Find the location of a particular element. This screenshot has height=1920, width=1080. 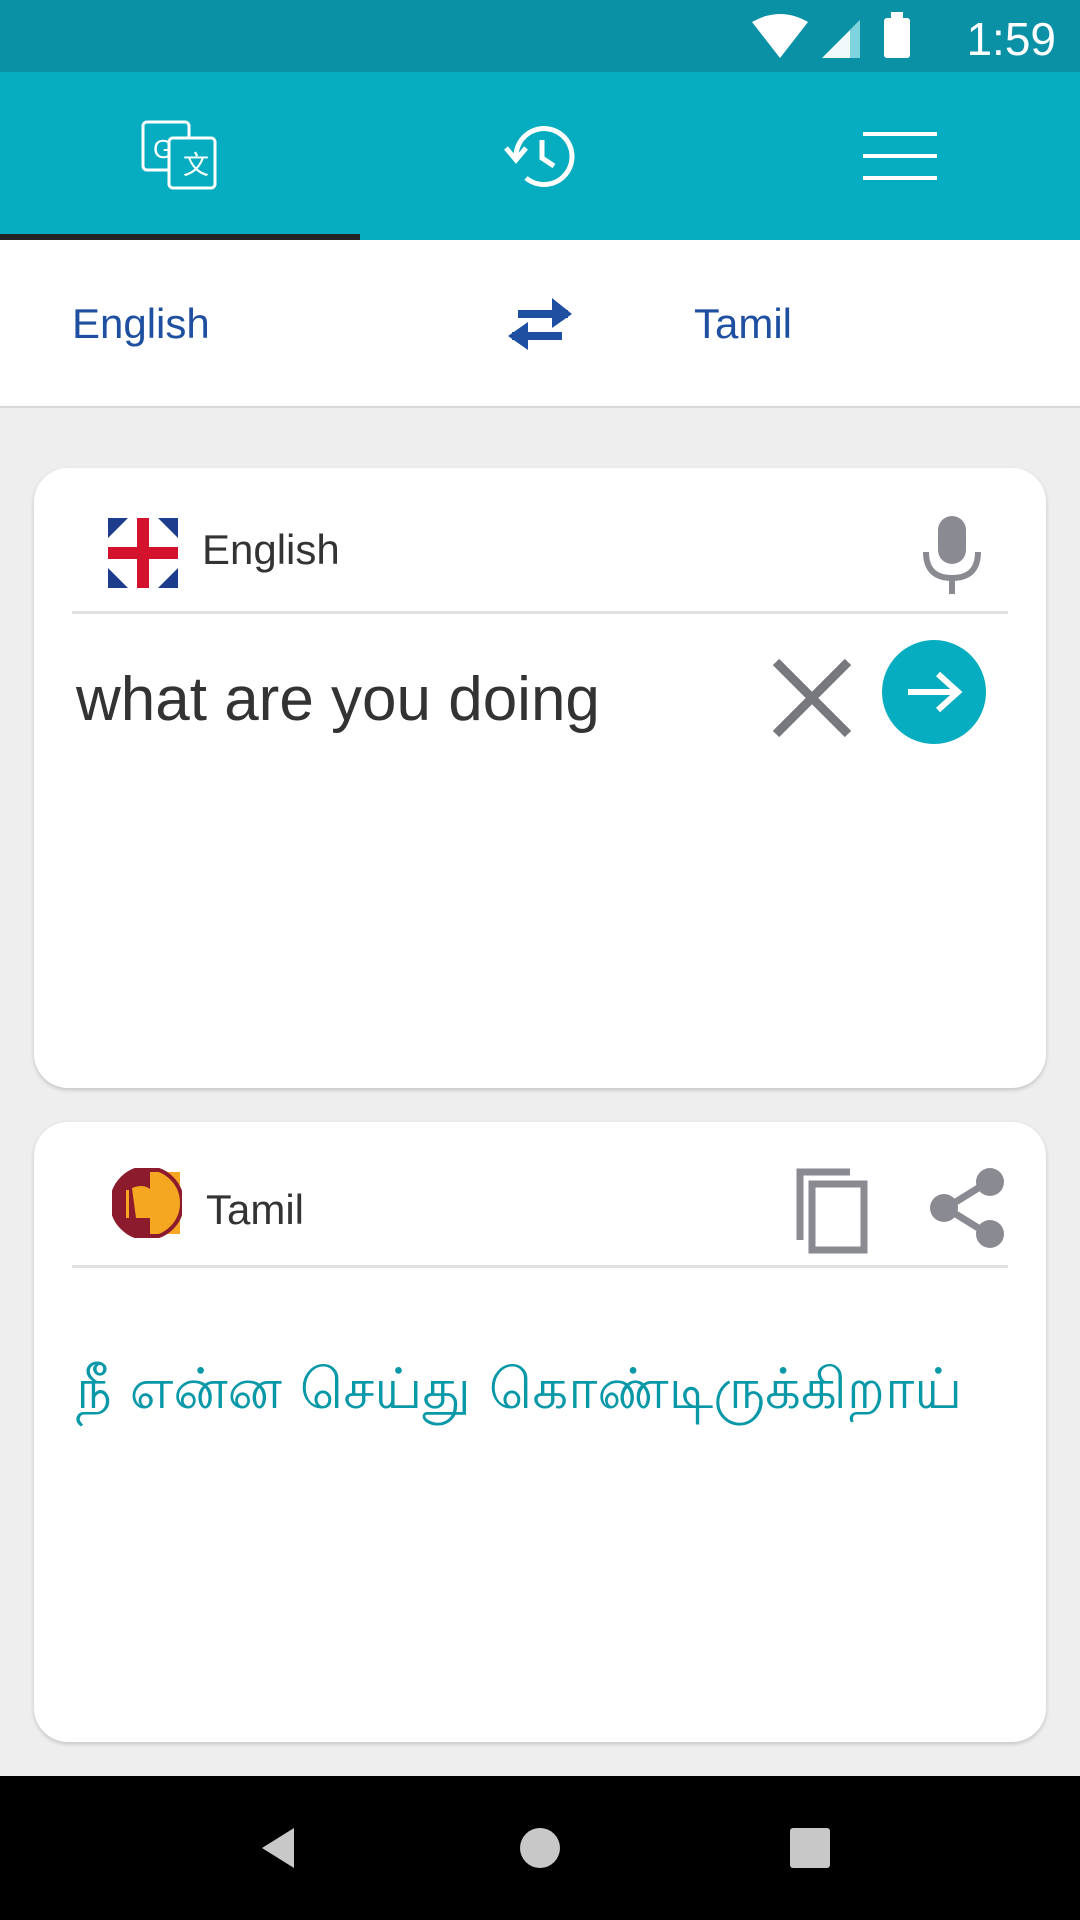

microphone-button is located at coordinates (952, 556).